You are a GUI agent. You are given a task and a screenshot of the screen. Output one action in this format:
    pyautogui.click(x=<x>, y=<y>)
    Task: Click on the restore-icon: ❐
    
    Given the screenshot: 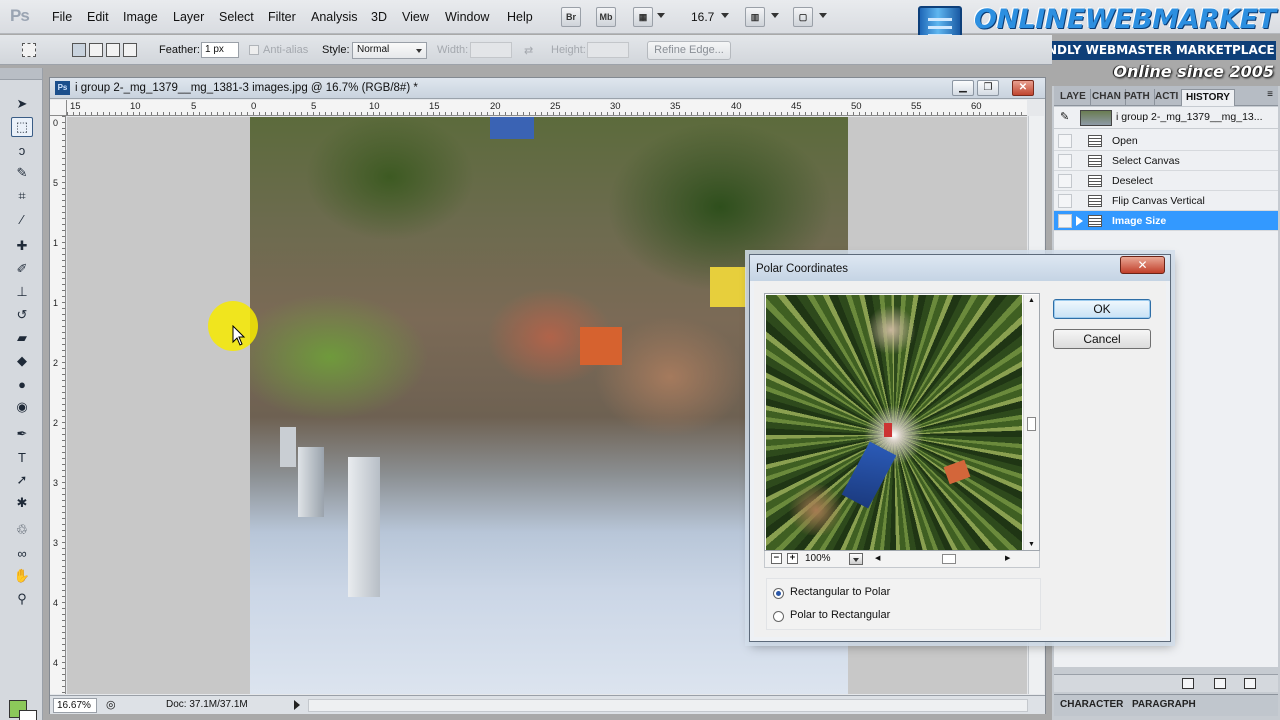 What is the action you would take?
    pyautogui.click(x=988, y=88)
    